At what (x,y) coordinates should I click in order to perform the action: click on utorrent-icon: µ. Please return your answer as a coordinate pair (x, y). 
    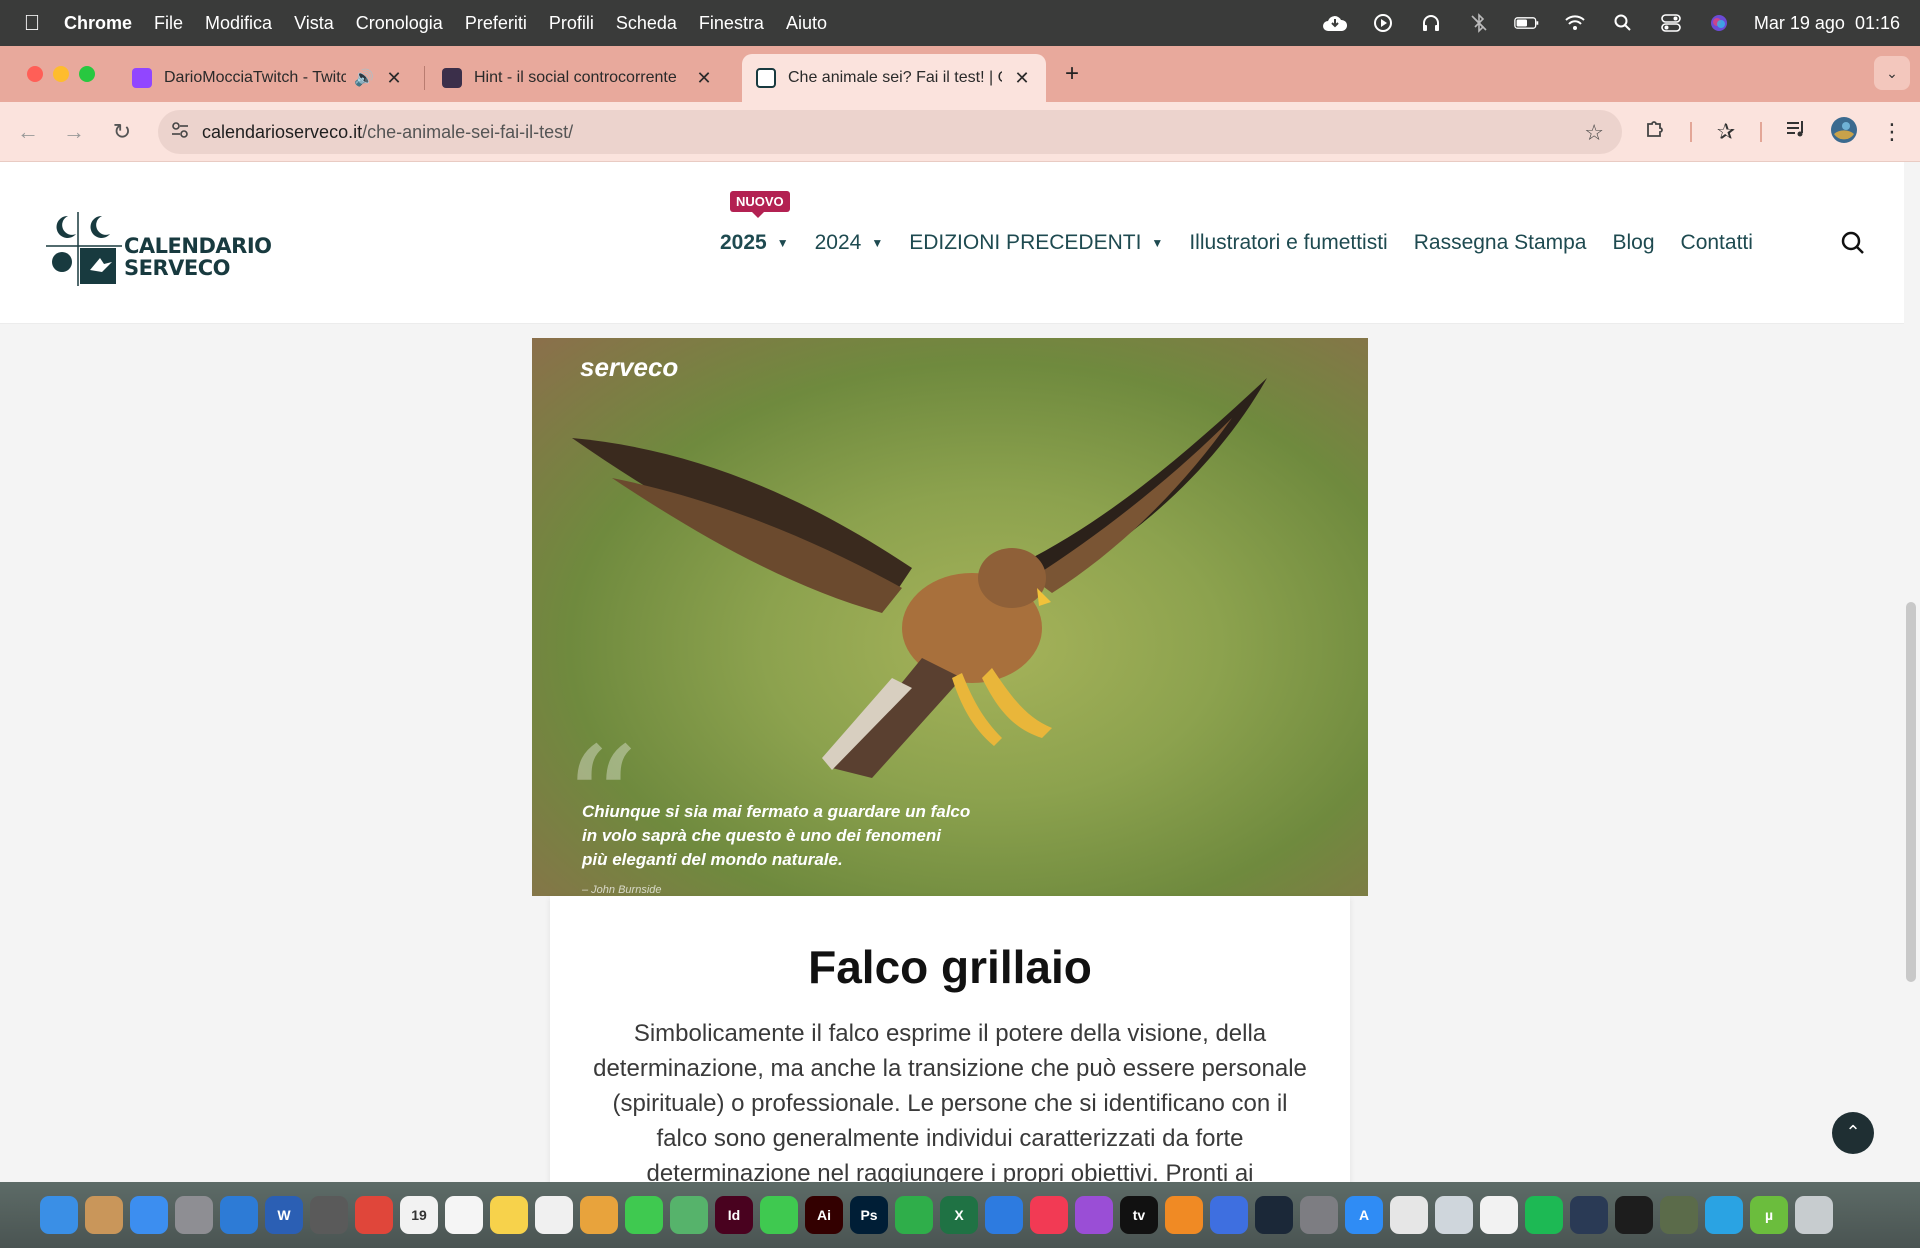
    Looking at the image, I should click on (1769, 1215).